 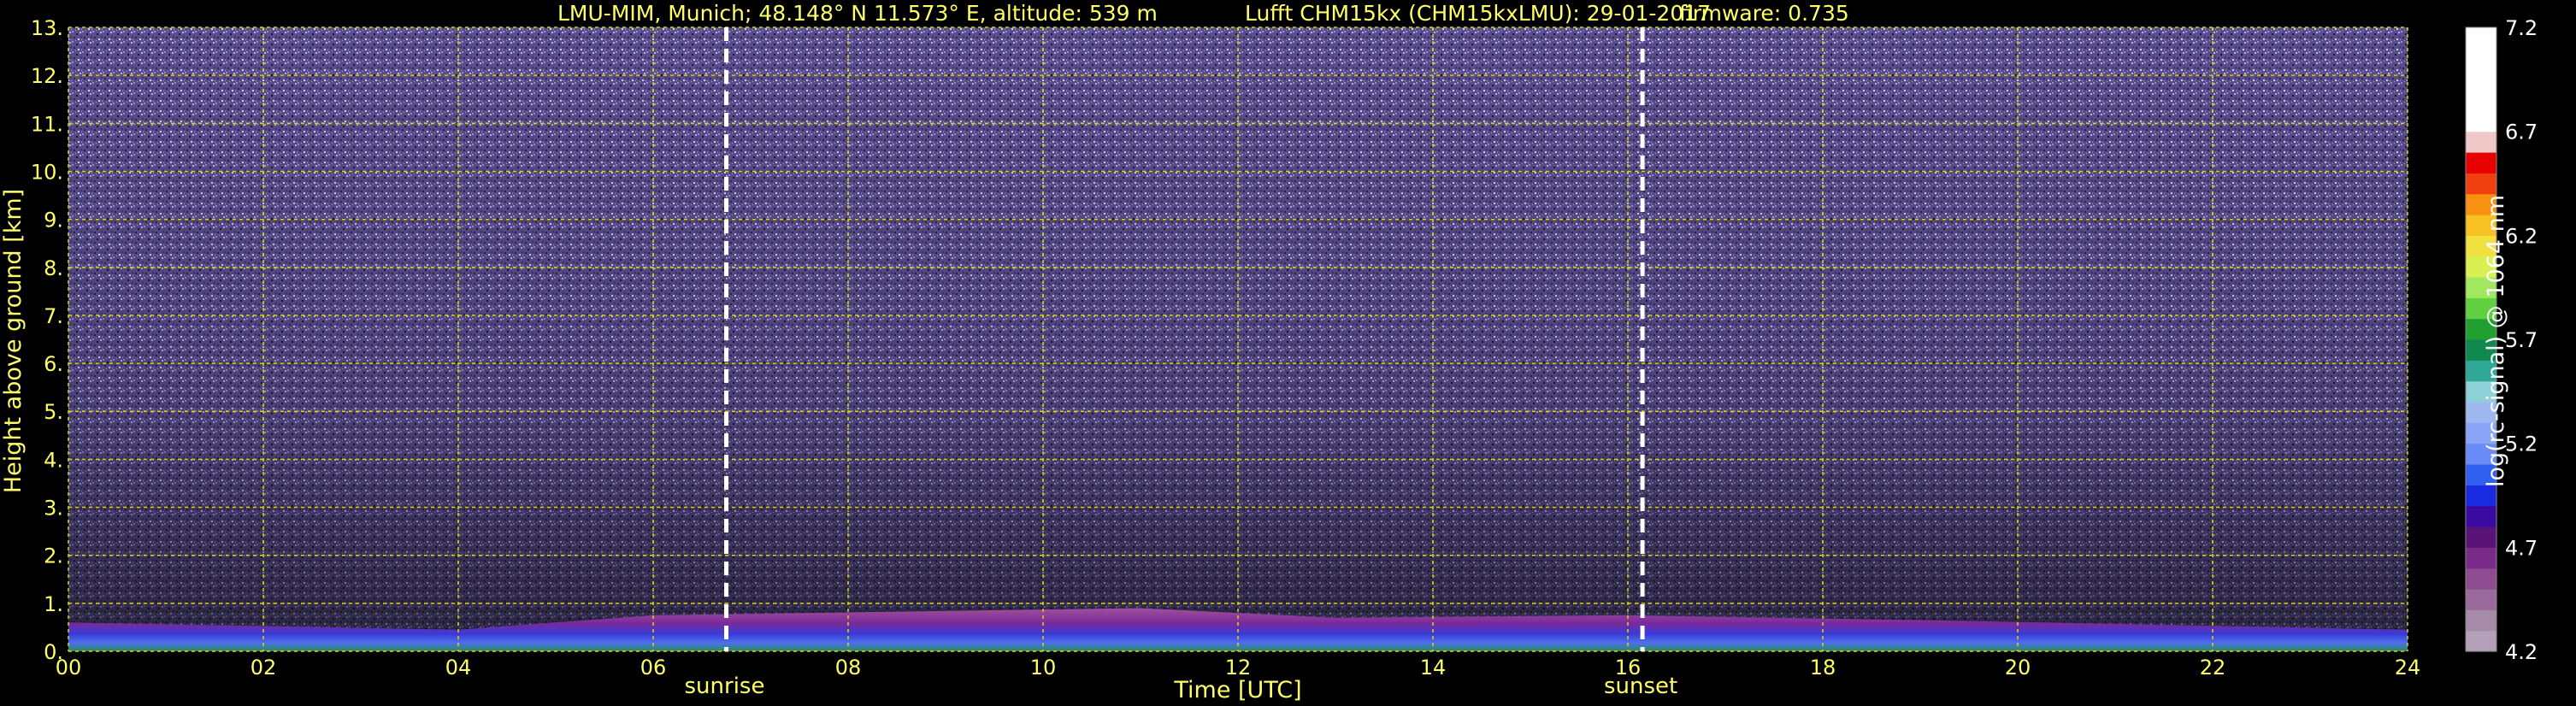 What do you see at coordinates (653, 668) in the screenshot?
I see `x-tick-label: 06` at bounding box center [653, 668].